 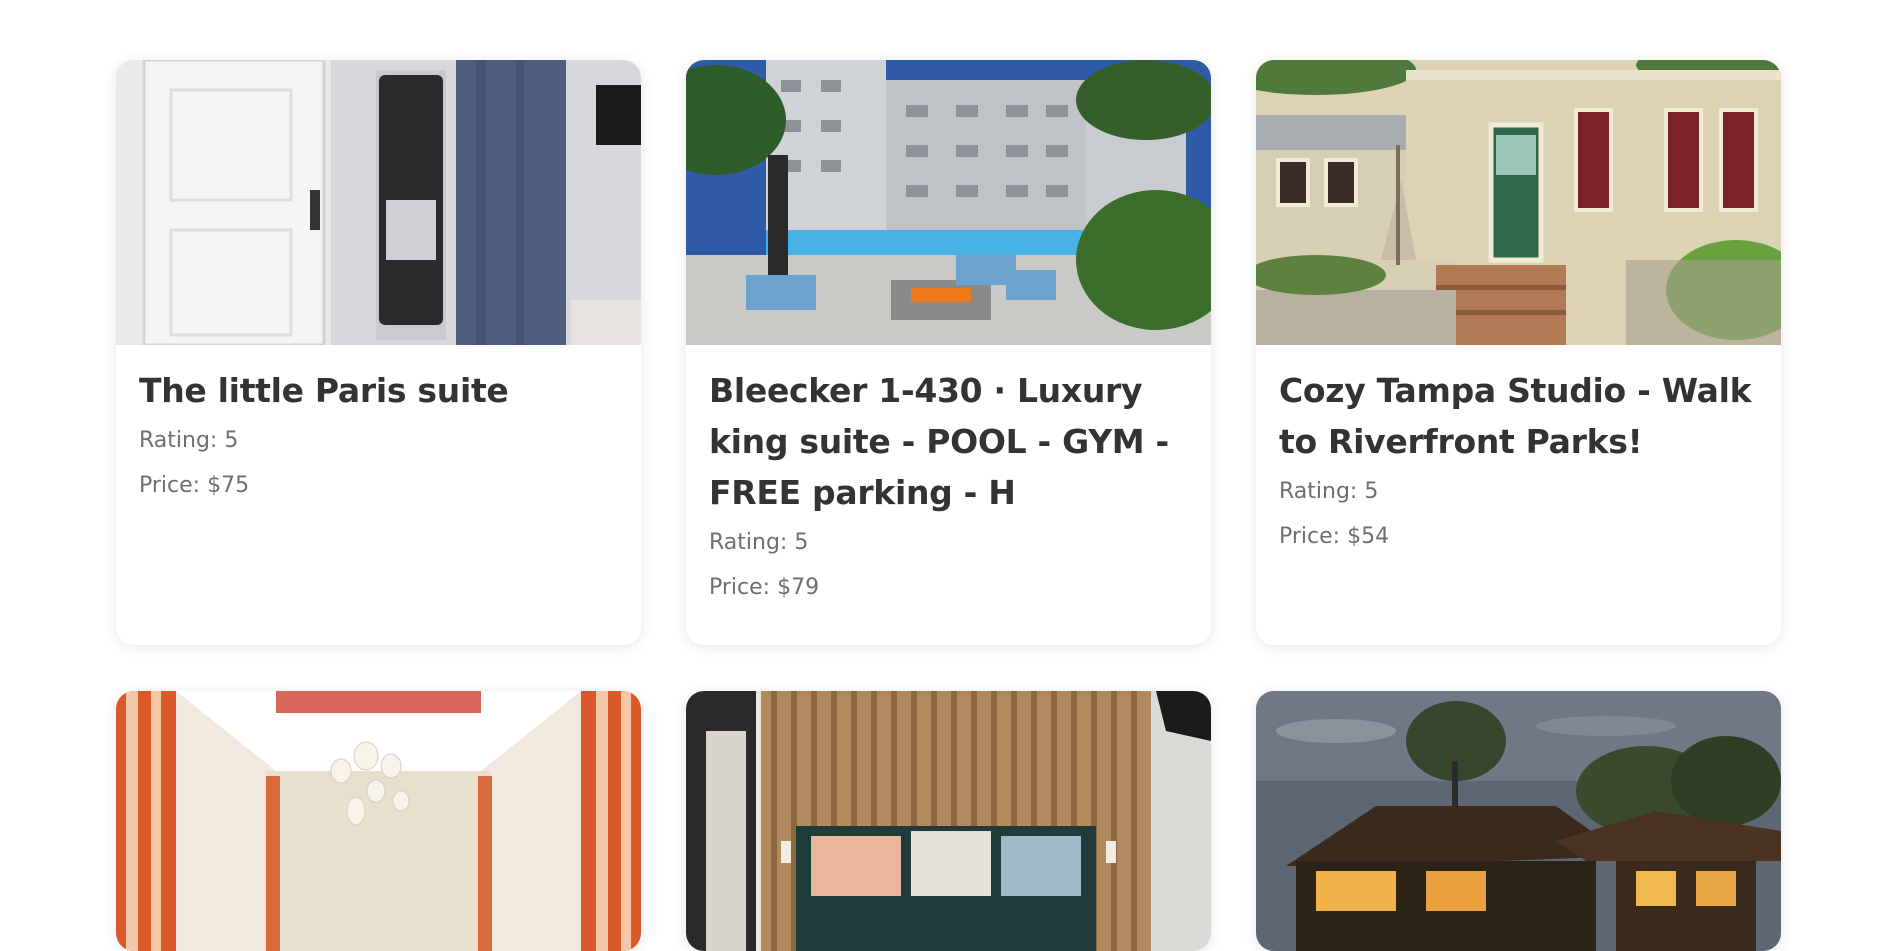 What do you see at coordinates (194, 485) in the screenshot?
I see `listing-price: Price: $75` at bounding box center [194, 485].